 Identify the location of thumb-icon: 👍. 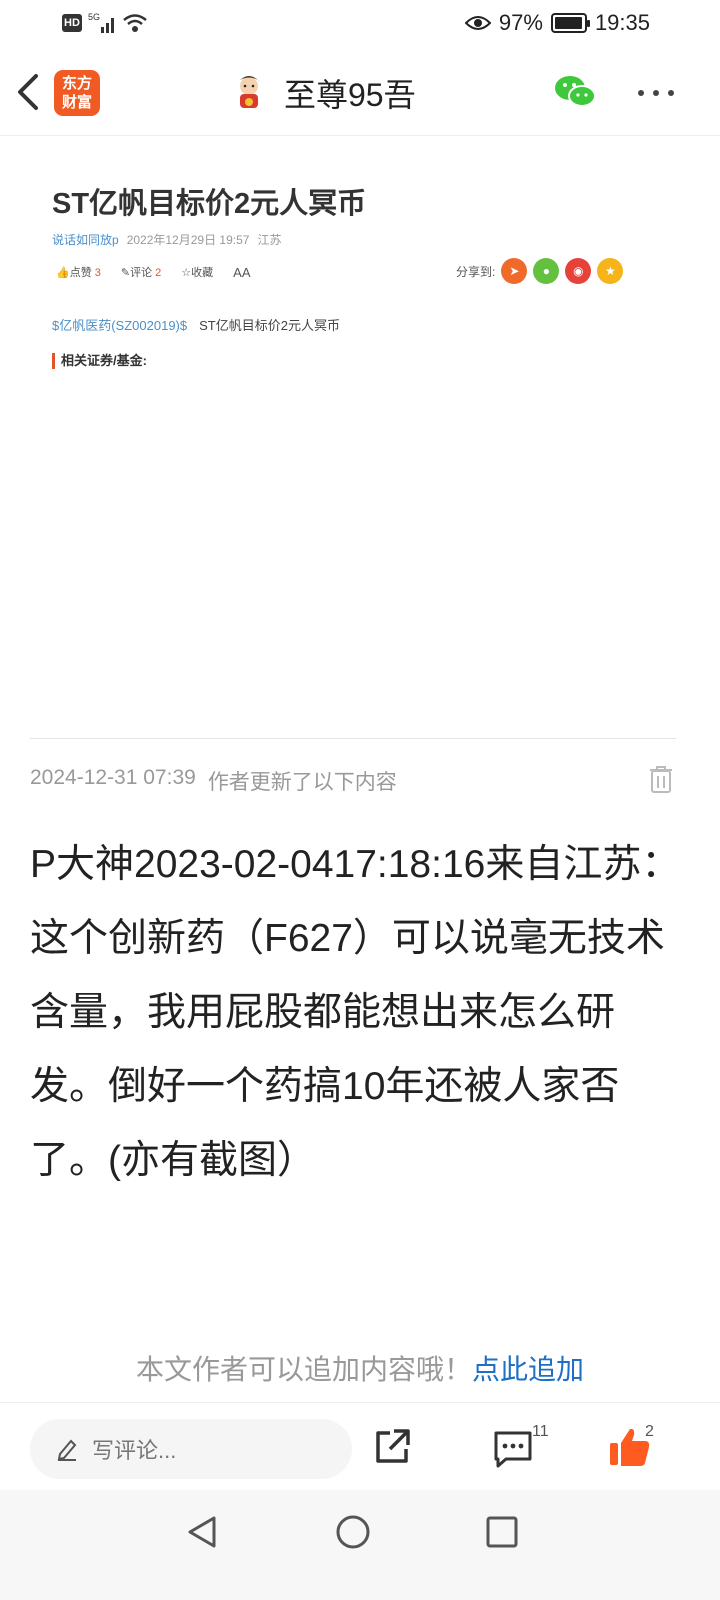
(63, 273).